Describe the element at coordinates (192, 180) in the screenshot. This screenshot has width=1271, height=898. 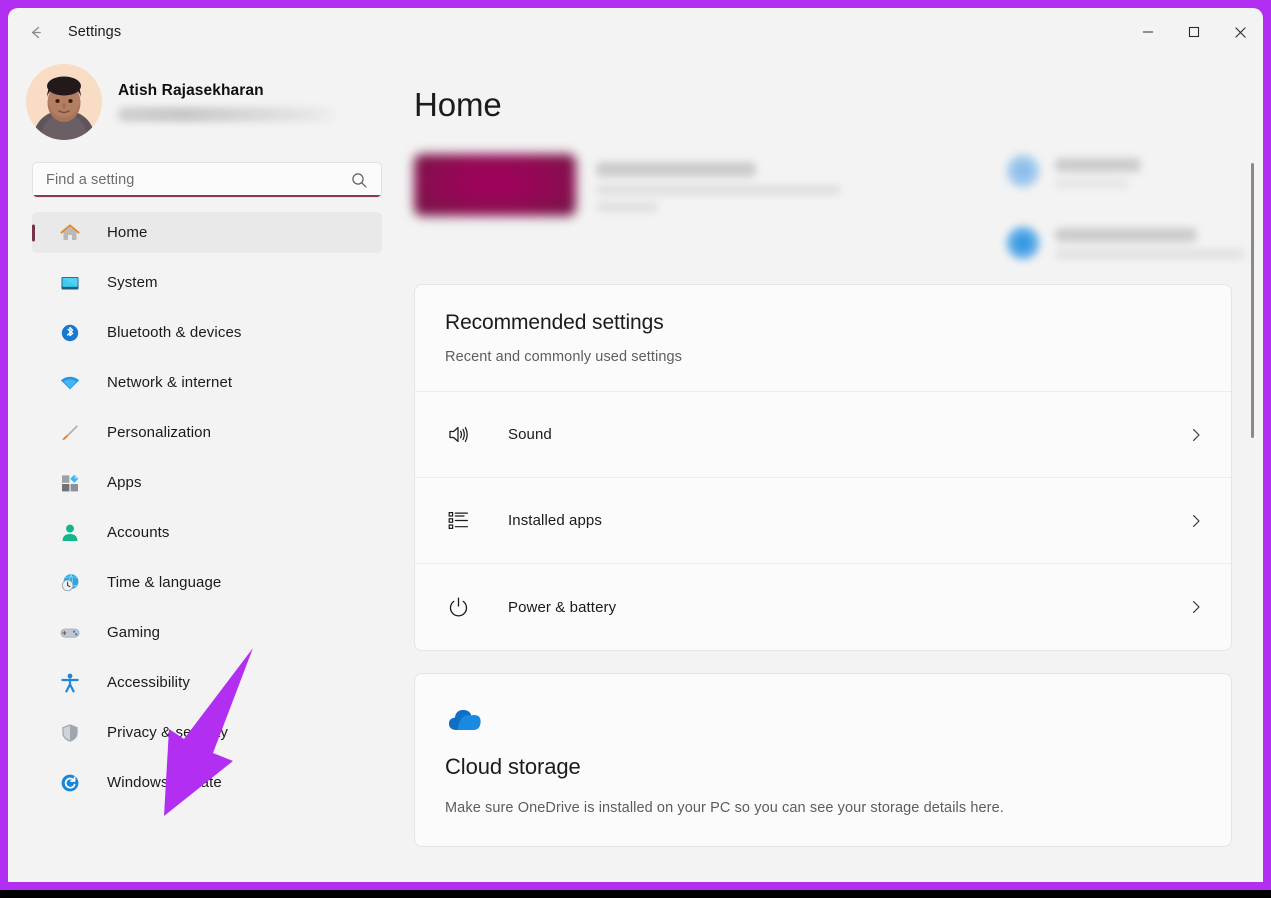
I see `search-input: Find a setting` at that location.